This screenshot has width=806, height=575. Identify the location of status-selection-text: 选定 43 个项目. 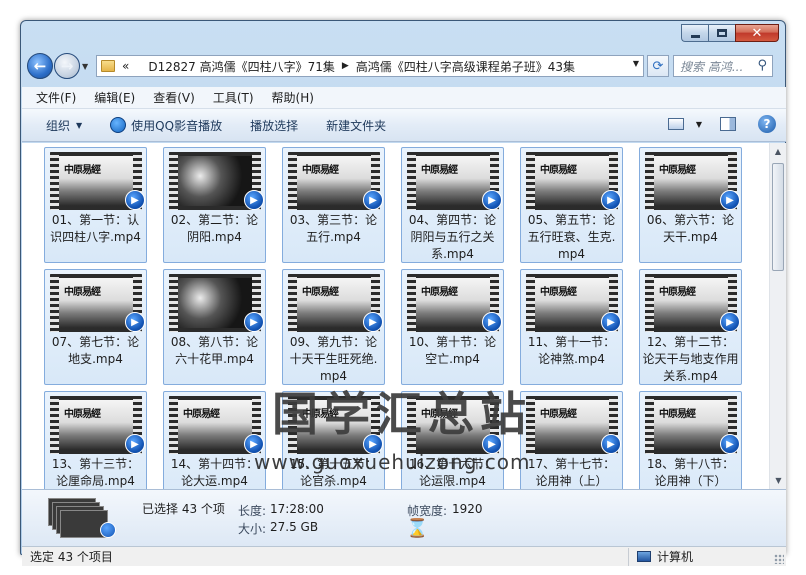
(71, 557).